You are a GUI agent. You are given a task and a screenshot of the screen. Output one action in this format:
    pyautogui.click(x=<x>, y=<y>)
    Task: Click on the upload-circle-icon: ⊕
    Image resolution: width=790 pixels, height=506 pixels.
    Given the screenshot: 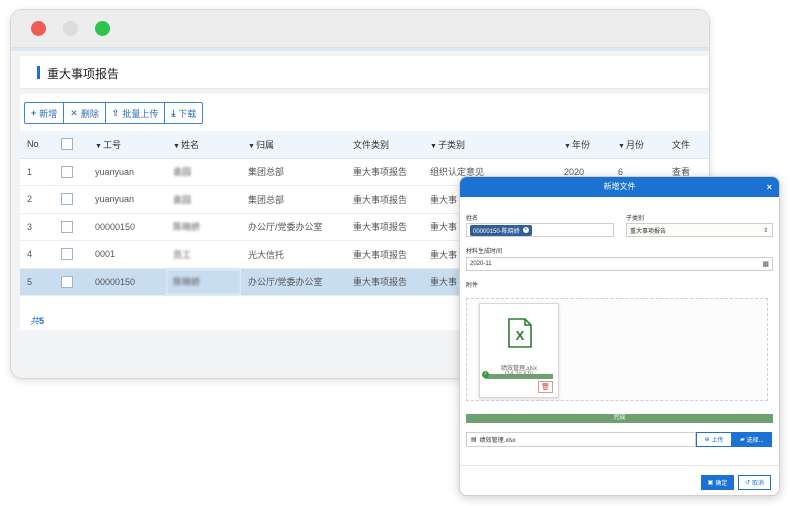 What is the action you would take?
    pyautogui.click(x=707, y=440)
    